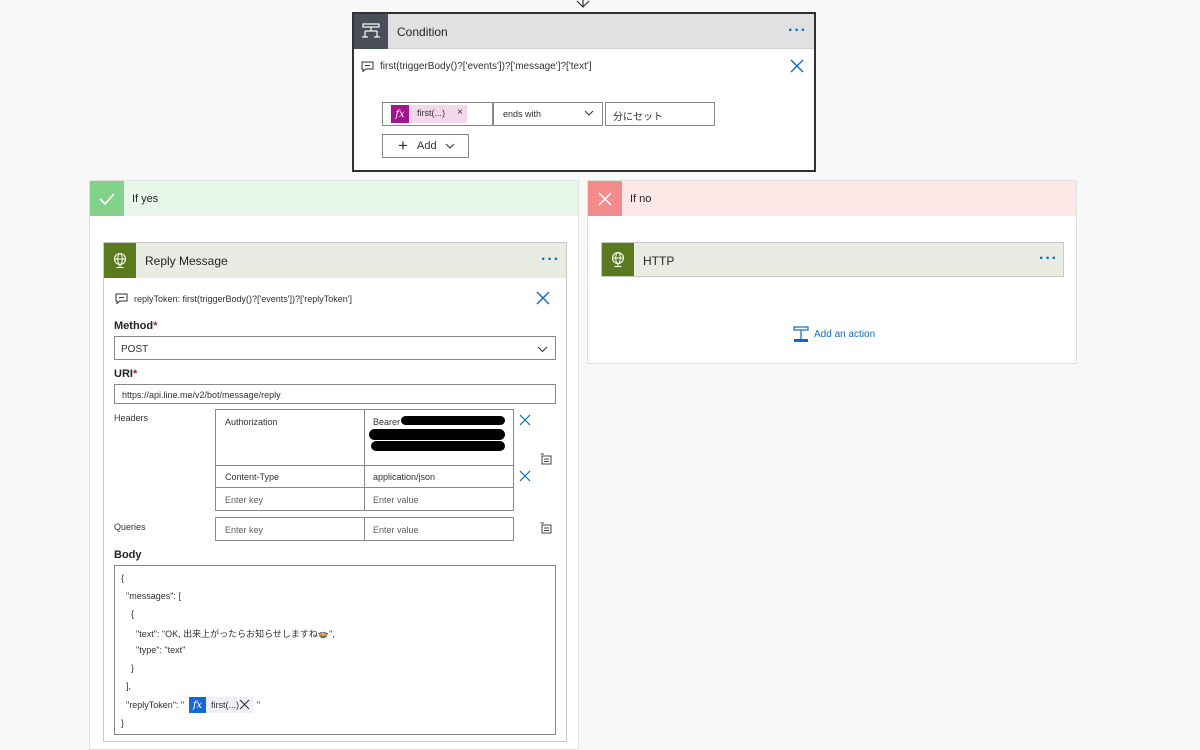 The image size is (1200, 750). I want to click on condition-right-operand: 分にセット, so click(660, 114).